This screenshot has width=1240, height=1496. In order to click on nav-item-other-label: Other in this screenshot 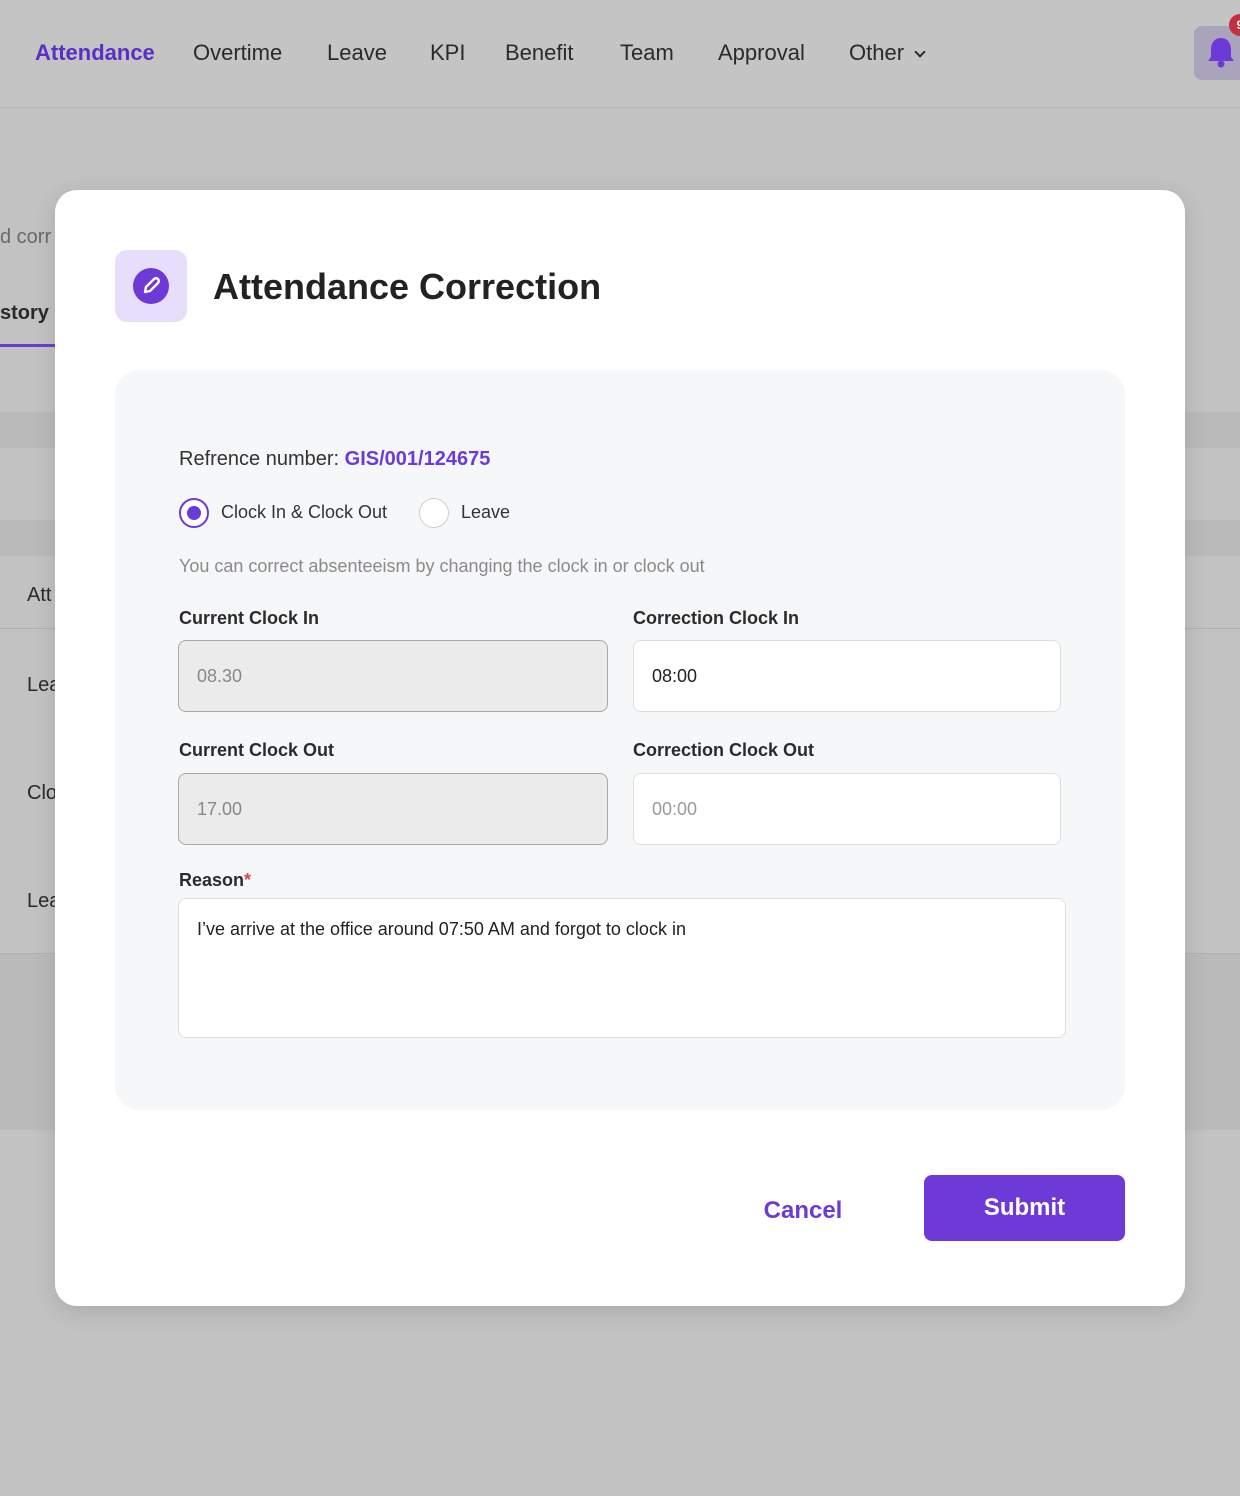, I will do `click(877, 52)`.